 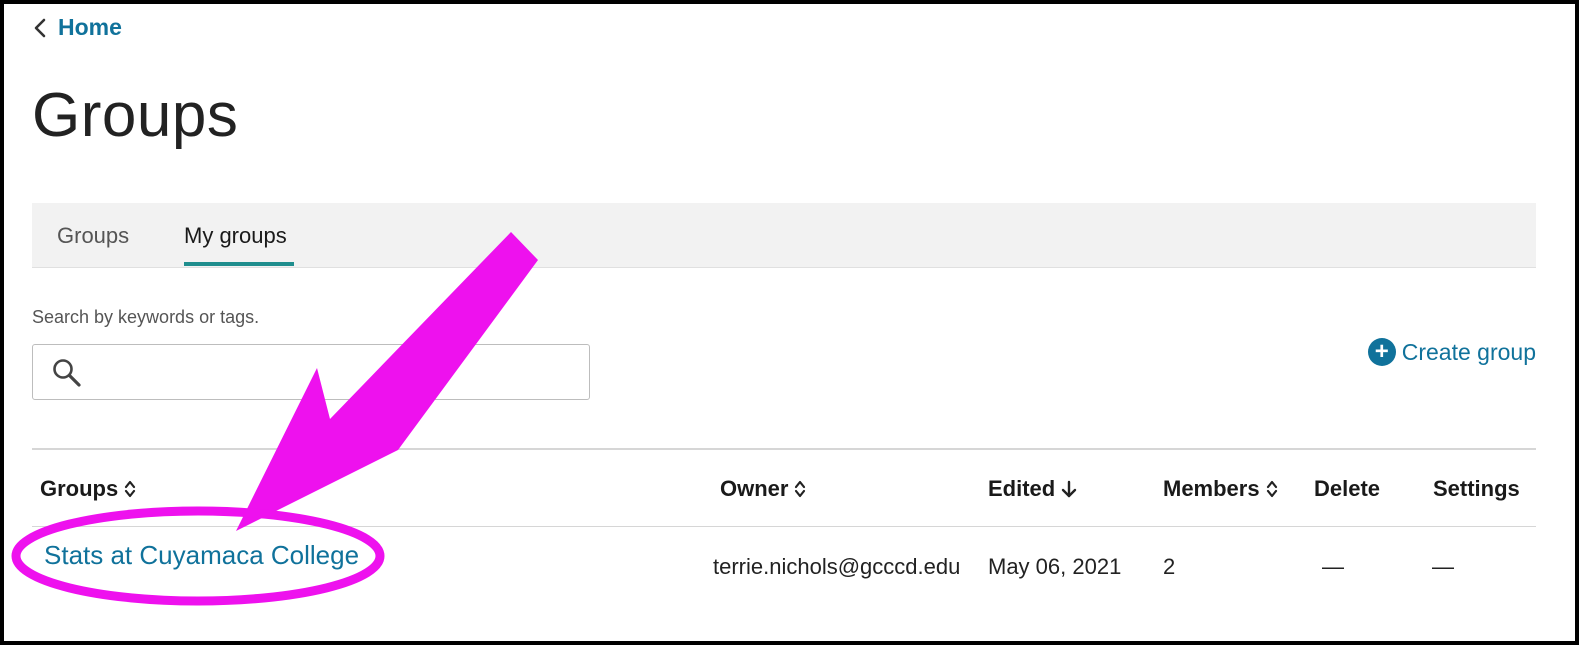 I want to click on group-members-count: 2, so click(x=1169, y=566).